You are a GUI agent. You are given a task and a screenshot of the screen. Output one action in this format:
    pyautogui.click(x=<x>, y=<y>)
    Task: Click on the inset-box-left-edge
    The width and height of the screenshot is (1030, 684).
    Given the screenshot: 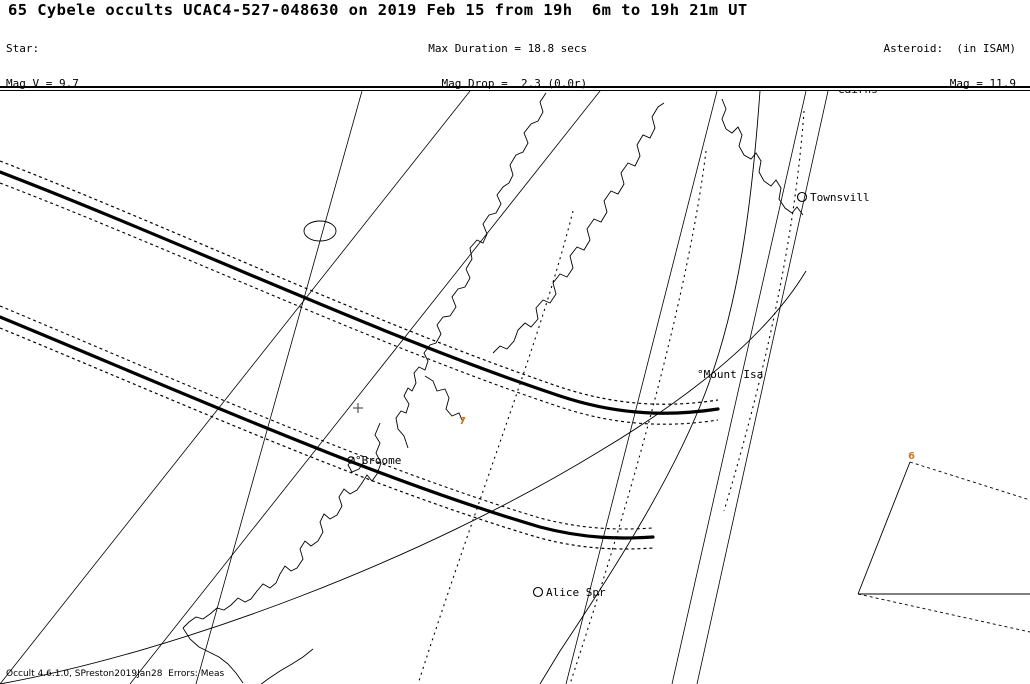 What is the action you would take?
    pyautogui.click(x=884, y=528)
    